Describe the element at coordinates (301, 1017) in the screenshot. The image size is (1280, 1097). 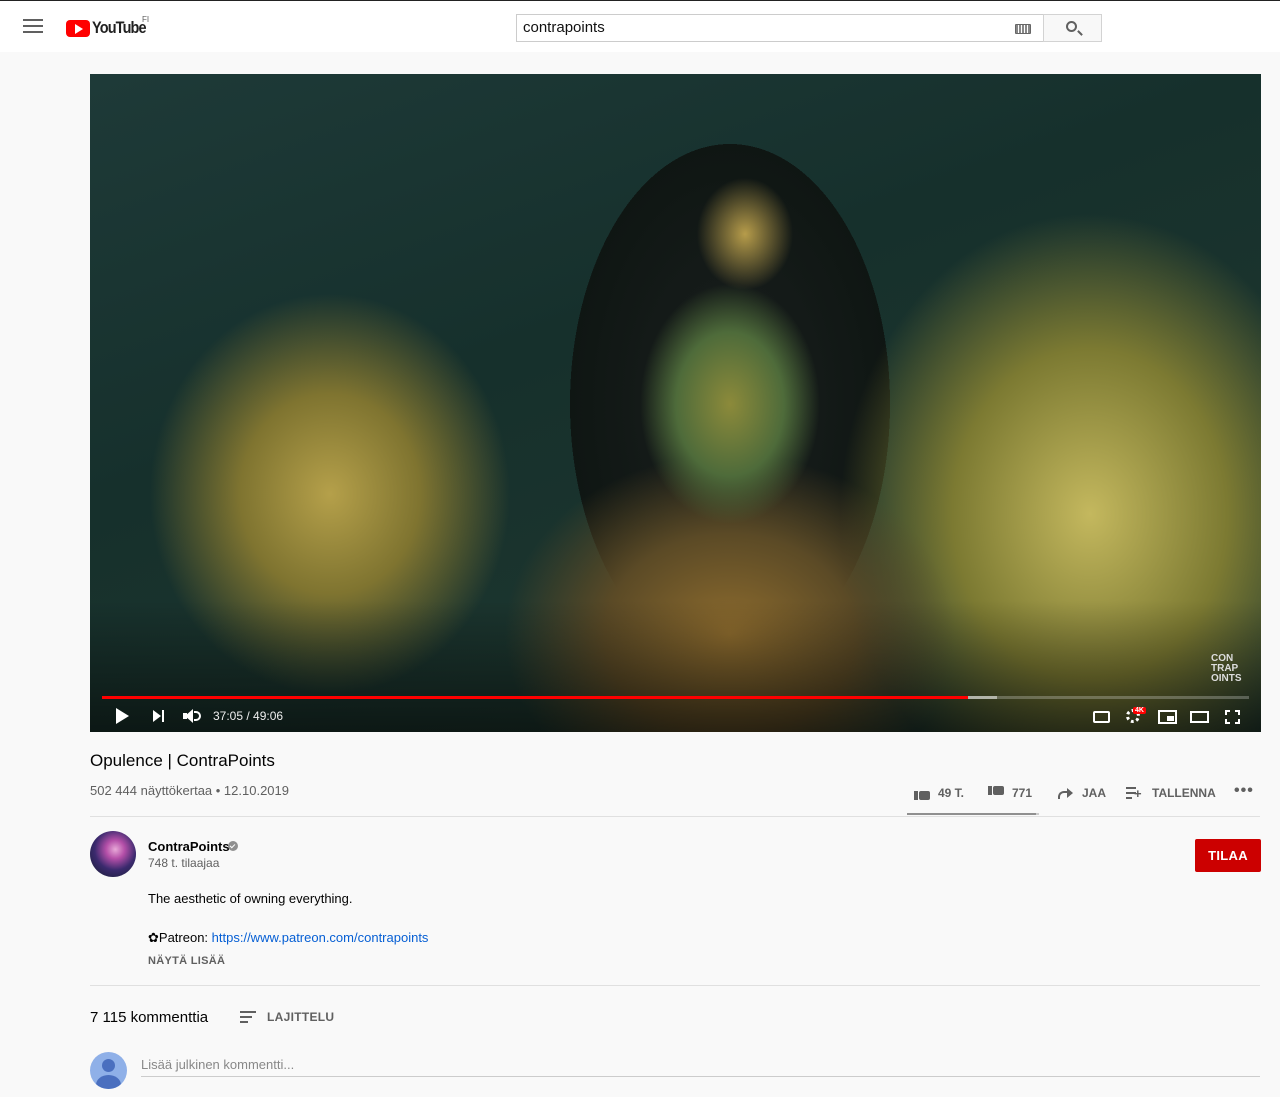
I see `sort-label: LAJITTELU` at that location.